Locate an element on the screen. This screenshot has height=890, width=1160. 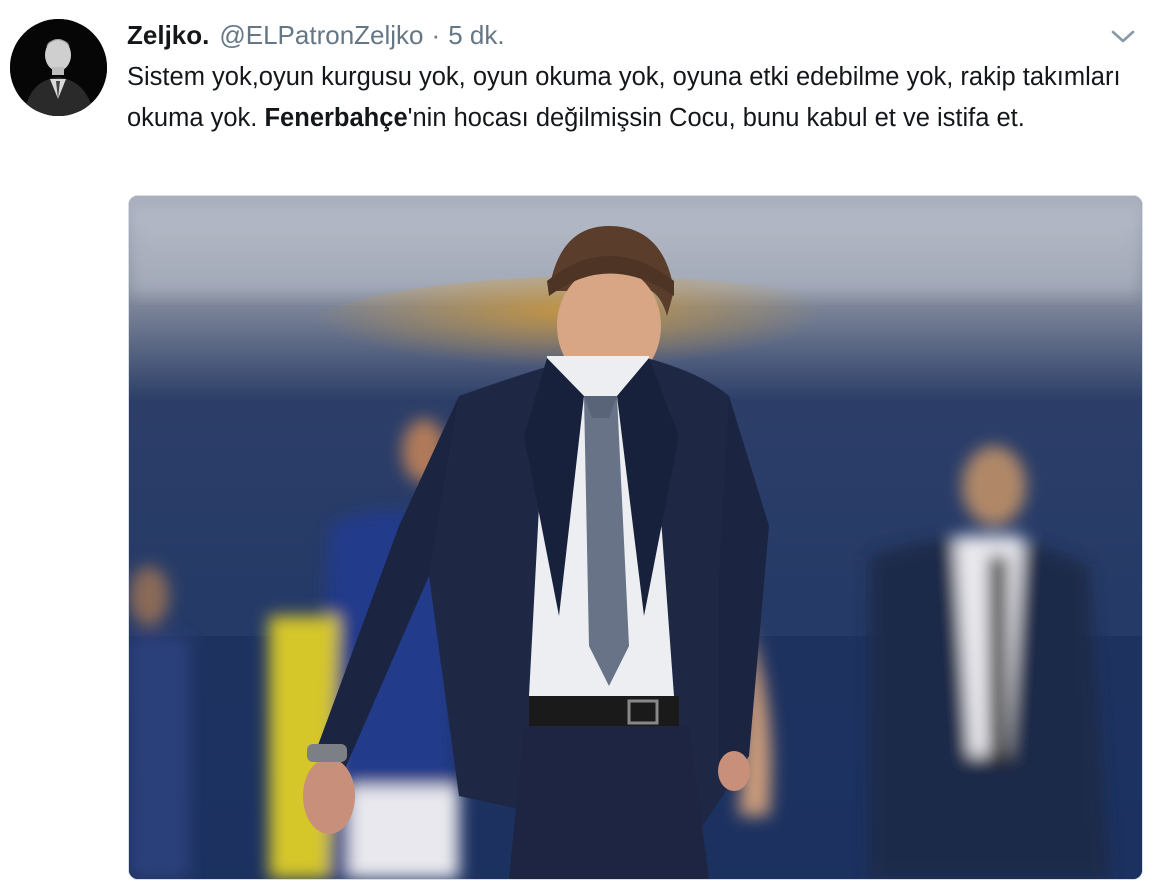
hashtag-keyword: Fenerbahçe is located at coordinates (335, 118).